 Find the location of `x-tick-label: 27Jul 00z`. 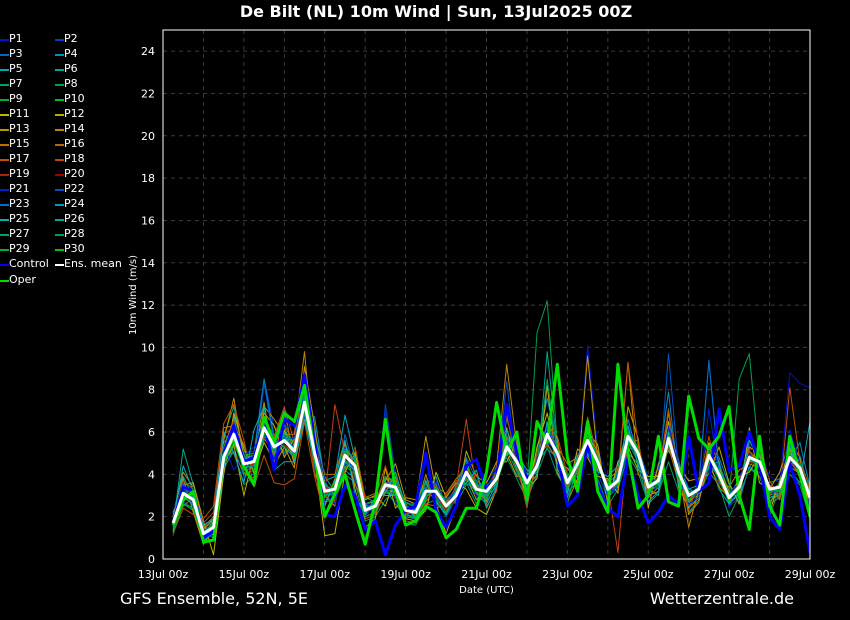

x-tick-label: 27Jul 00z is located at coordinates (729, 574).